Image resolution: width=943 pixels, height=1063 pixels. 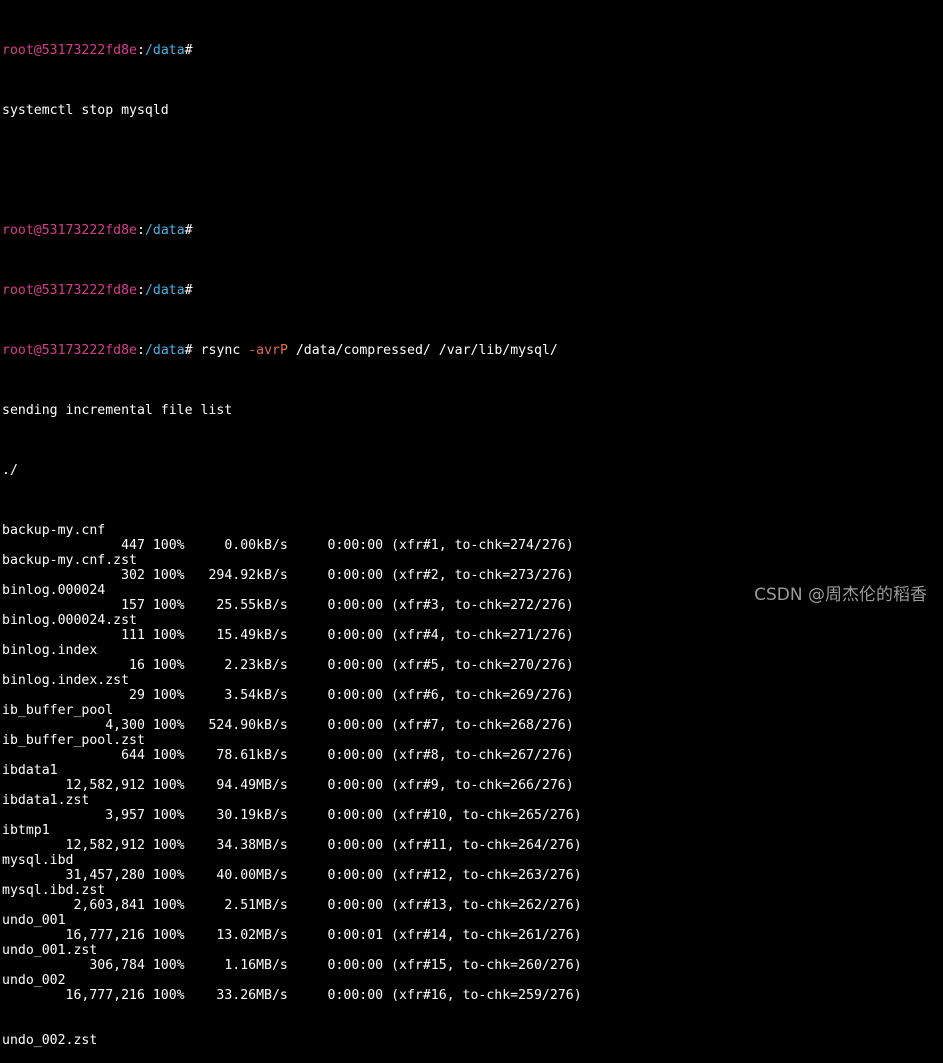 I want to click on transfer-size: 29, so click(x=73, y=695).